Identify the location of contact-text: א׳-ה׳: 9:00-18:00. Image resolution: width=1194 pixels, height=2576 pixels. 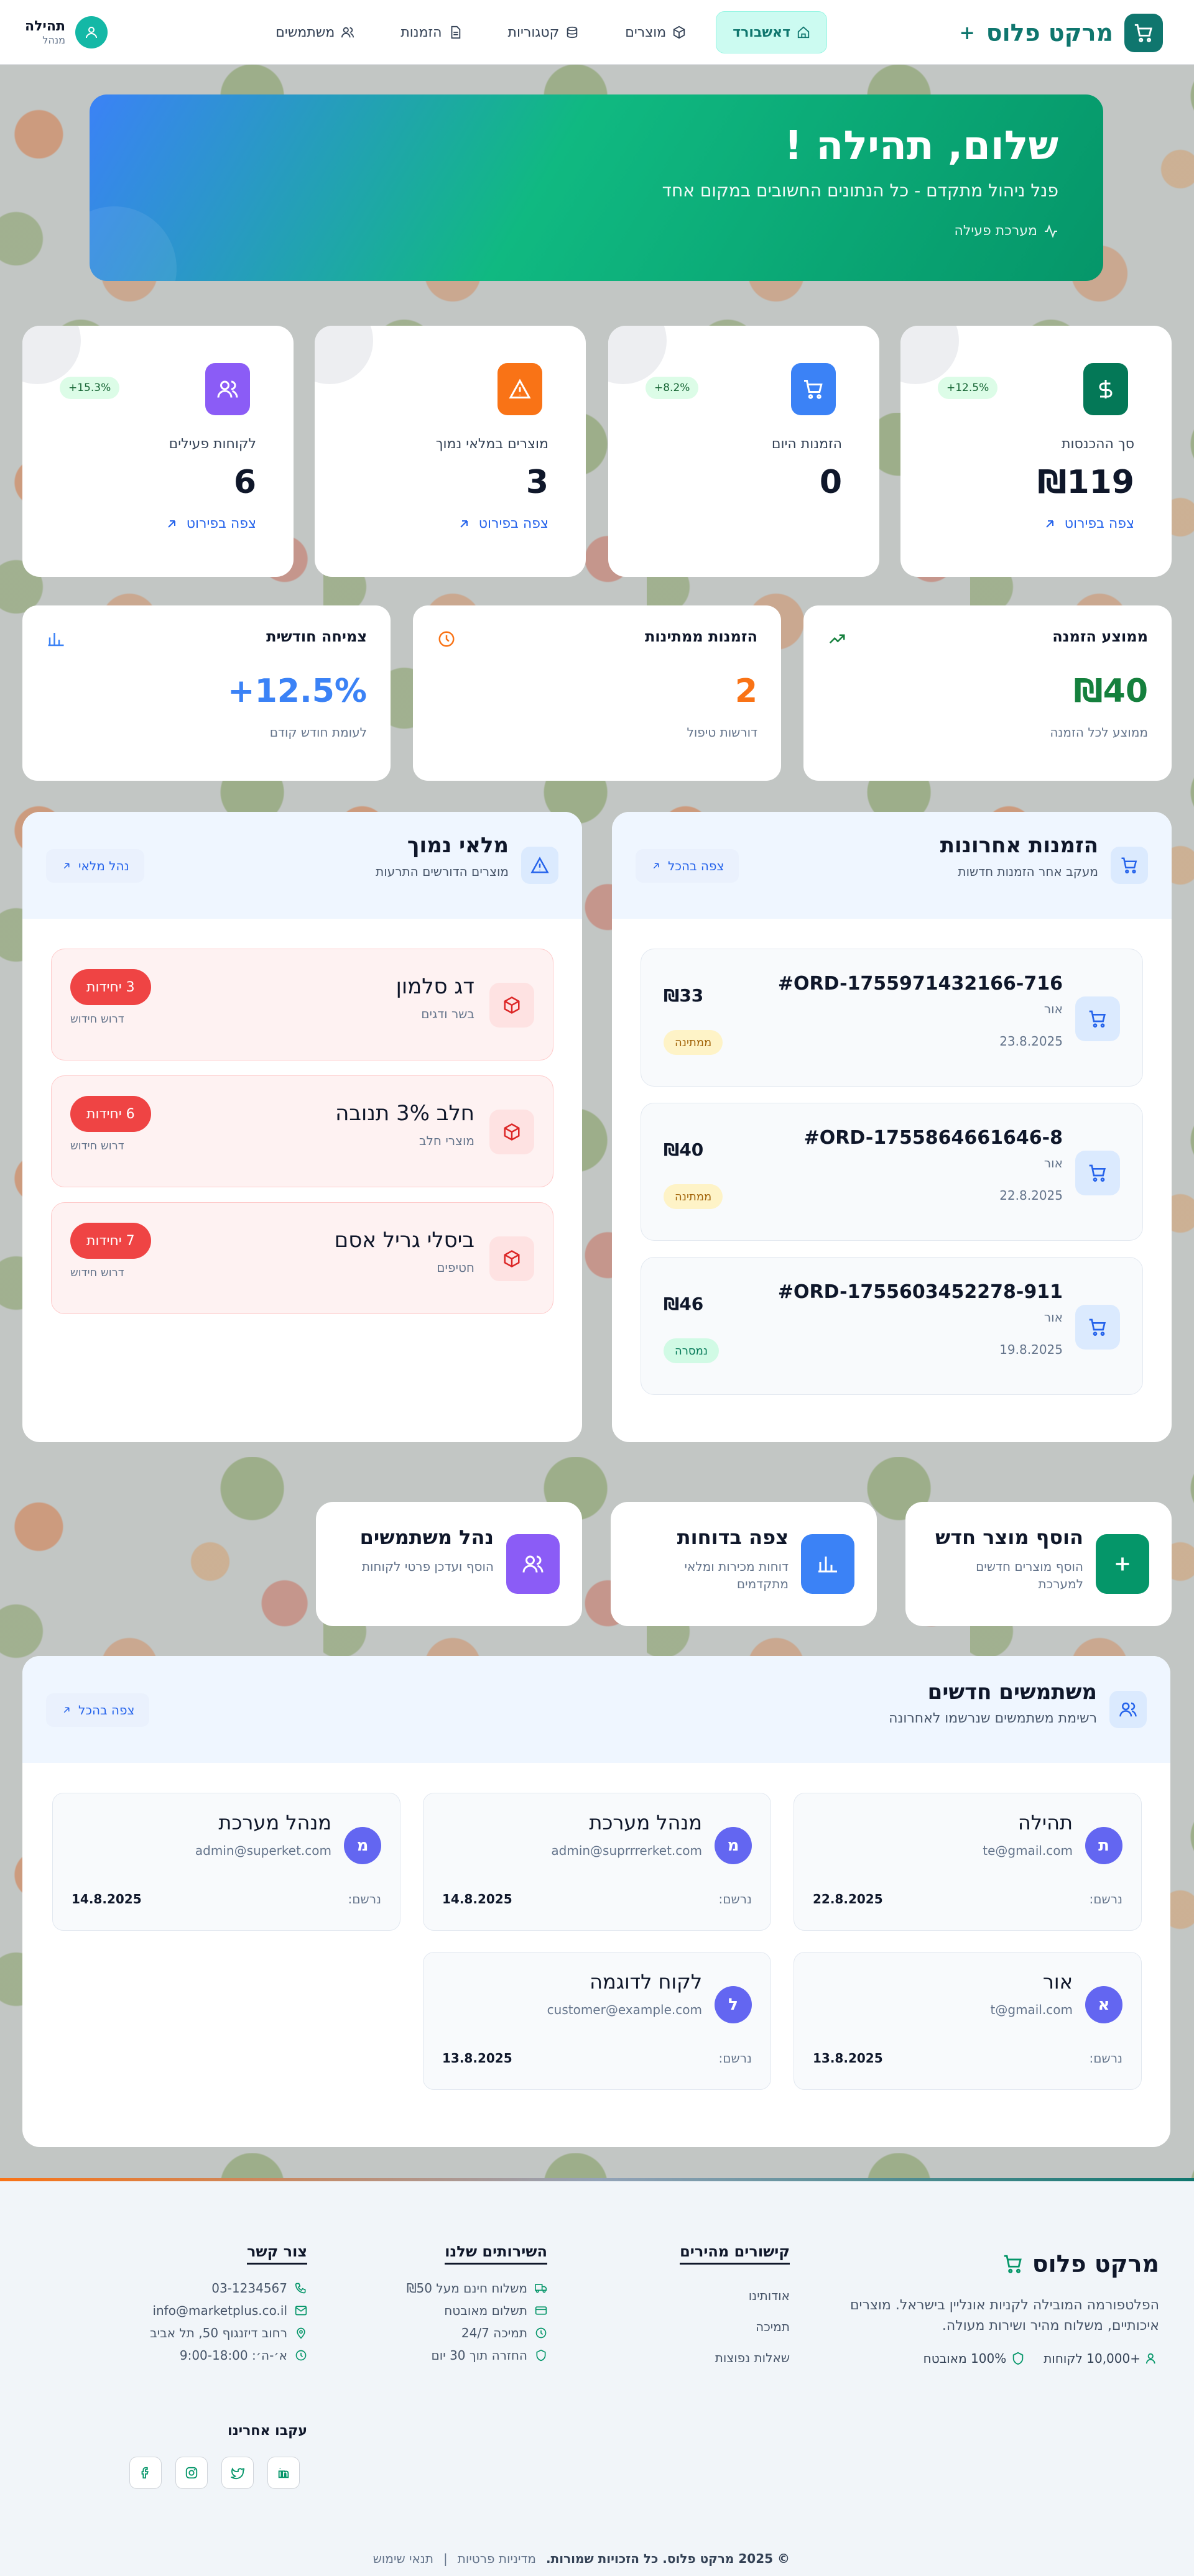
(233, 2355).